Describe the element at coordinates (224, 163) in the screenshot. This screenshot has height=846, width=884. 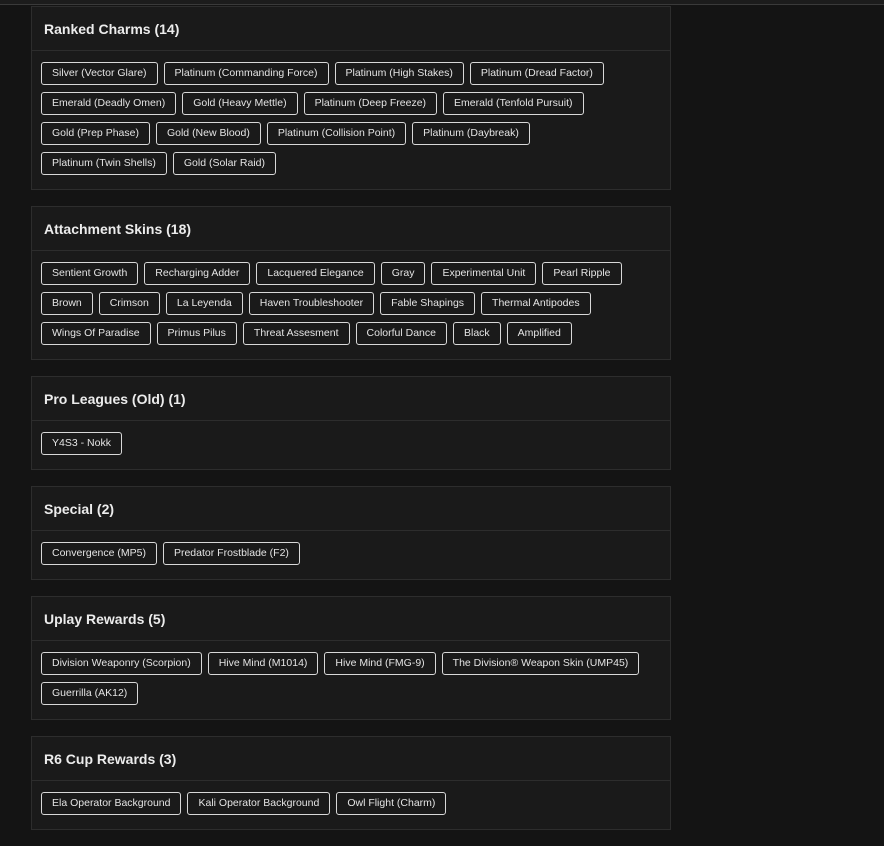
I see `item-tag: Gold (Solar Raid)` at that location.